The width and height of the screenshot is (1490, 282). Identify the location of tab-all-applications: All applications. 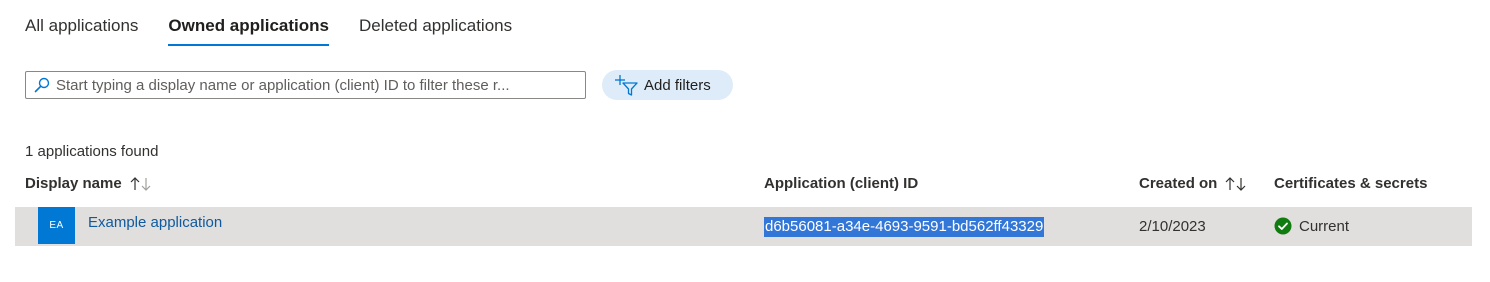
(81, 30).